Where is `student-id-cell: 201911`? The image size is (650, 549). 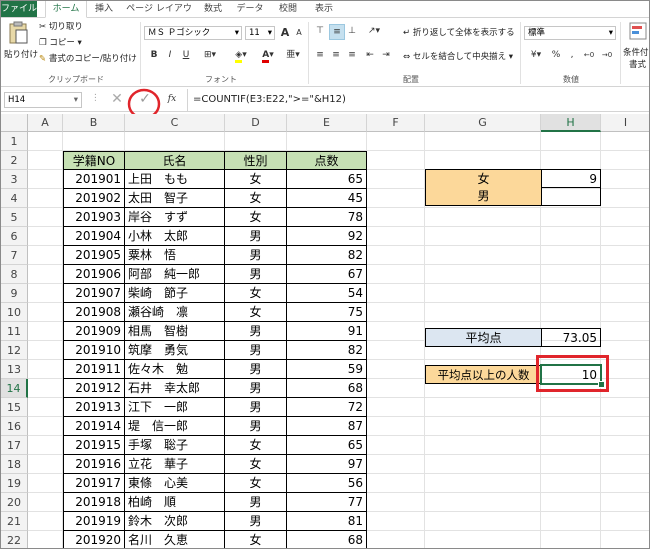
student-id-cell: 201911 is located at coordinates (94, 369).